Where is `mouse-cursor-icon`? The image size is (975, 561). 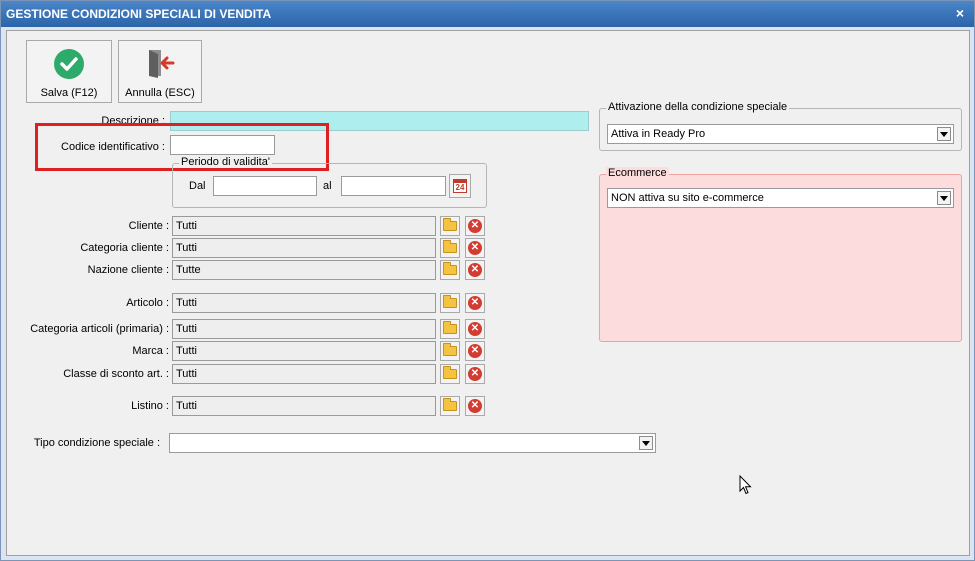 mouse-cursor-icon is located at coordinates (745, 485).